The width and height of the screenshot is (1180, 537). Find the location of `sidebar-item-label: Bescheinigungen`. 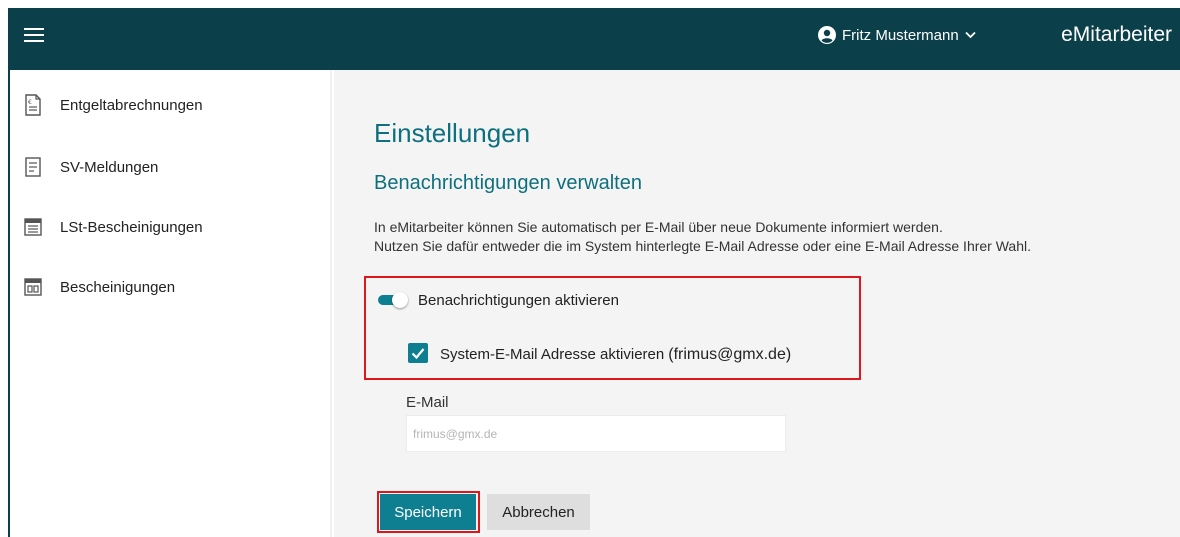

sidebar-item-label: Bescheinigungen is located at coordinates (118, 287).